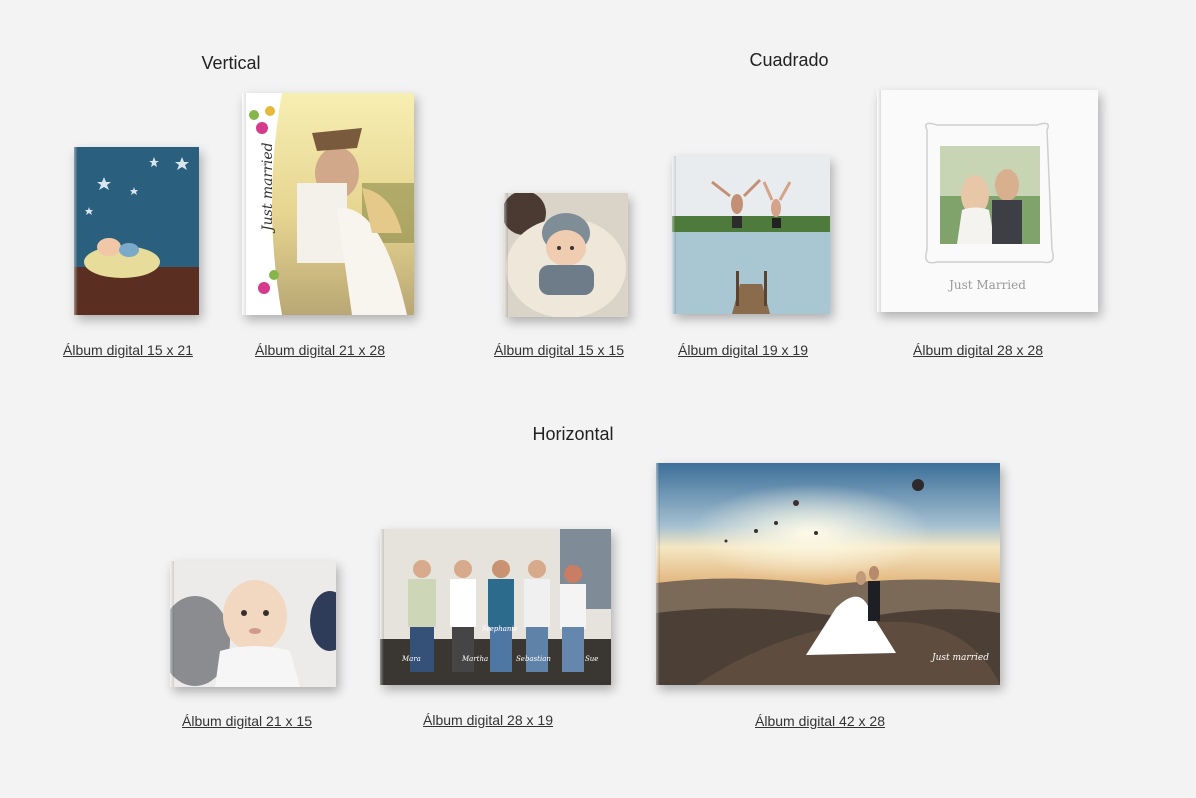 The height and width of the screenshot is (798, 1196). I want to click on section-title-horizontal: Horizontal, so click(573, 434).